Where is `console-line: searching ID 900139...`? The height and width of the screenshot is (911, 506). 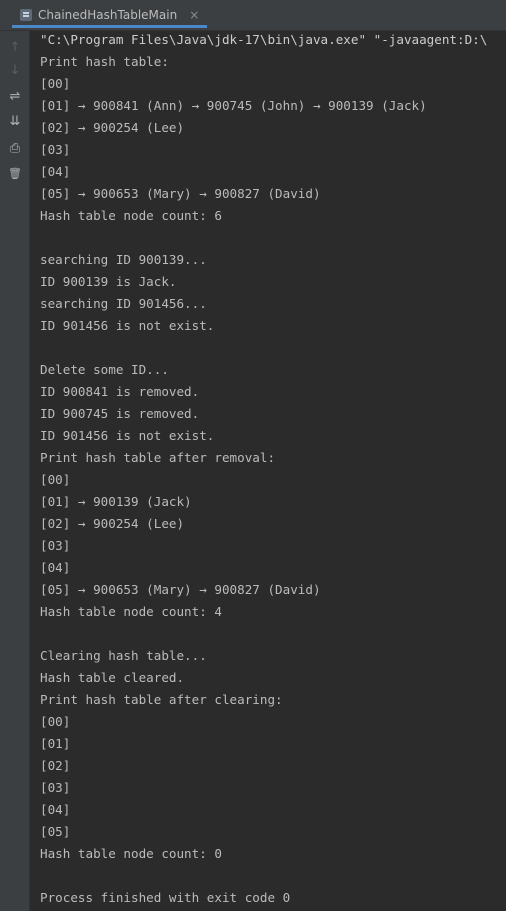 console-line: searching ID 900139... is located at coordinates (123, 259).